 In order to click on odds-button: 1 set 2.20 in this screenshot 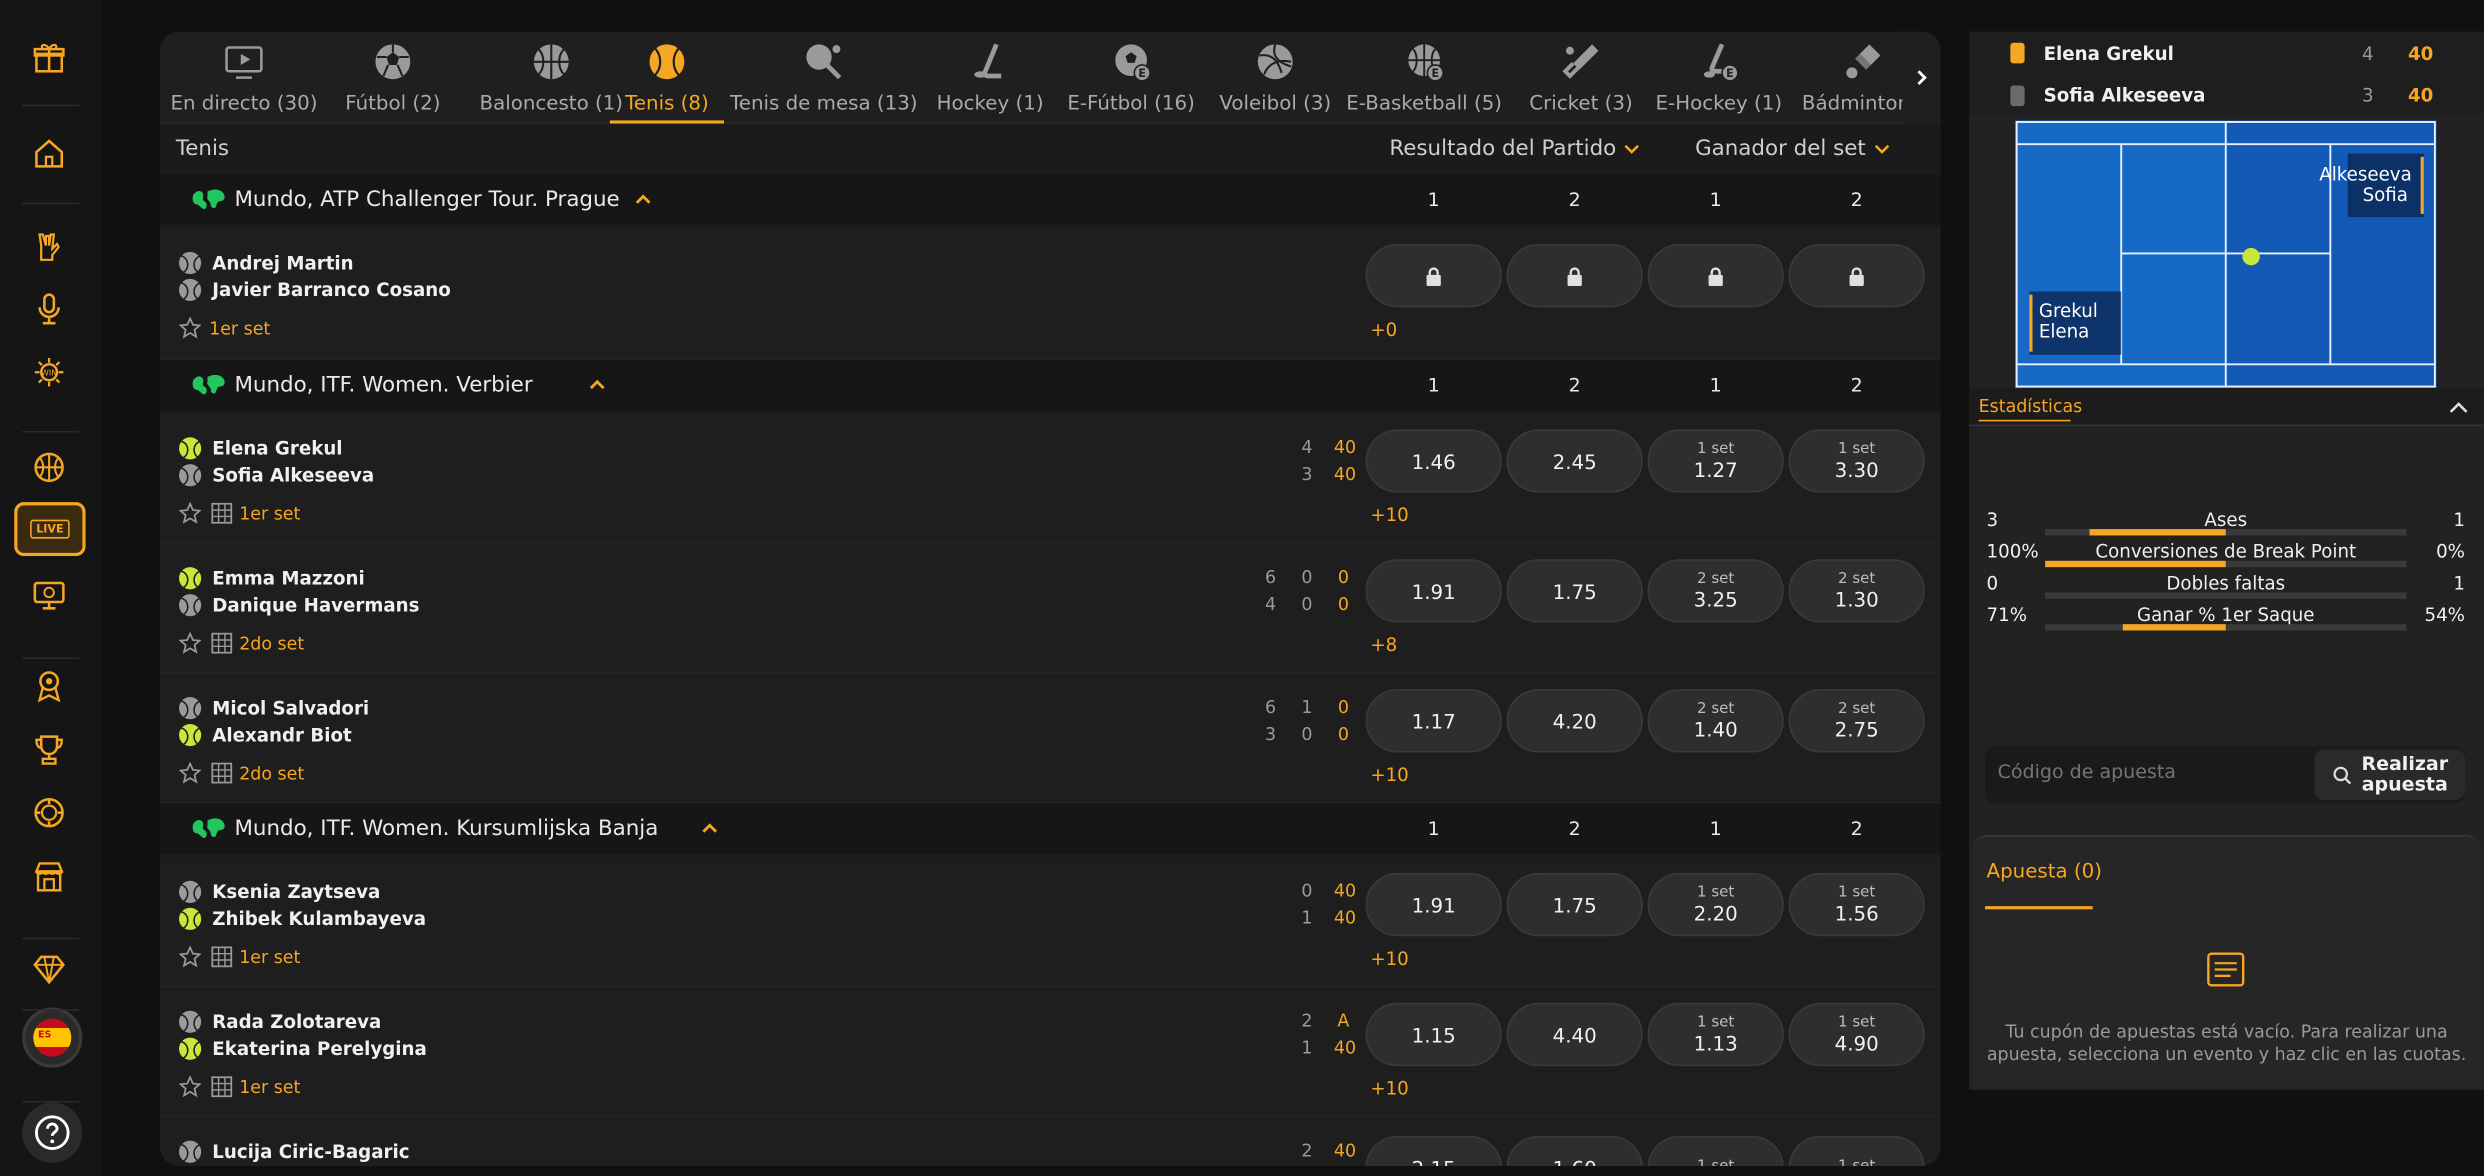, I will do `click(1715, 904)`.